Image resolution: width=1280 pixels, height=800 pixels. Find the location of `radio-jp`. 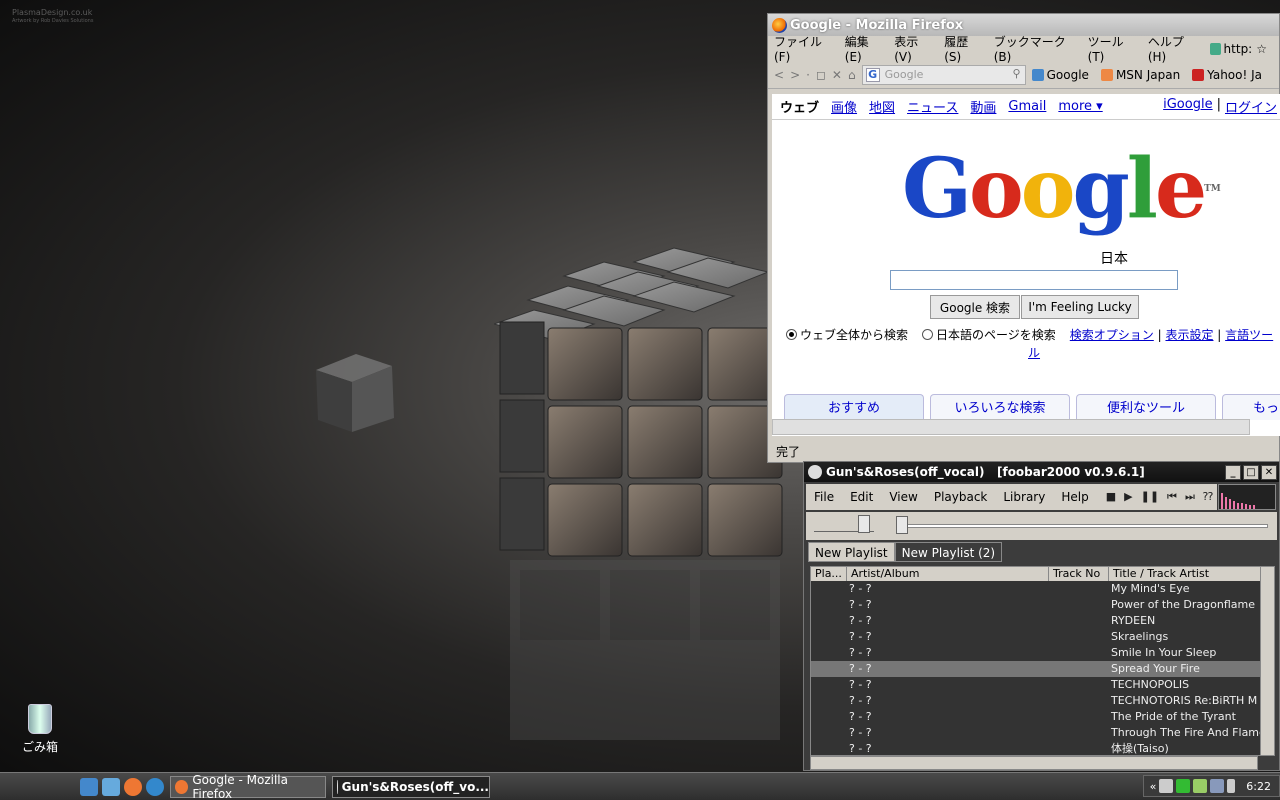

radio-jp is located at coordinates (928, 334).